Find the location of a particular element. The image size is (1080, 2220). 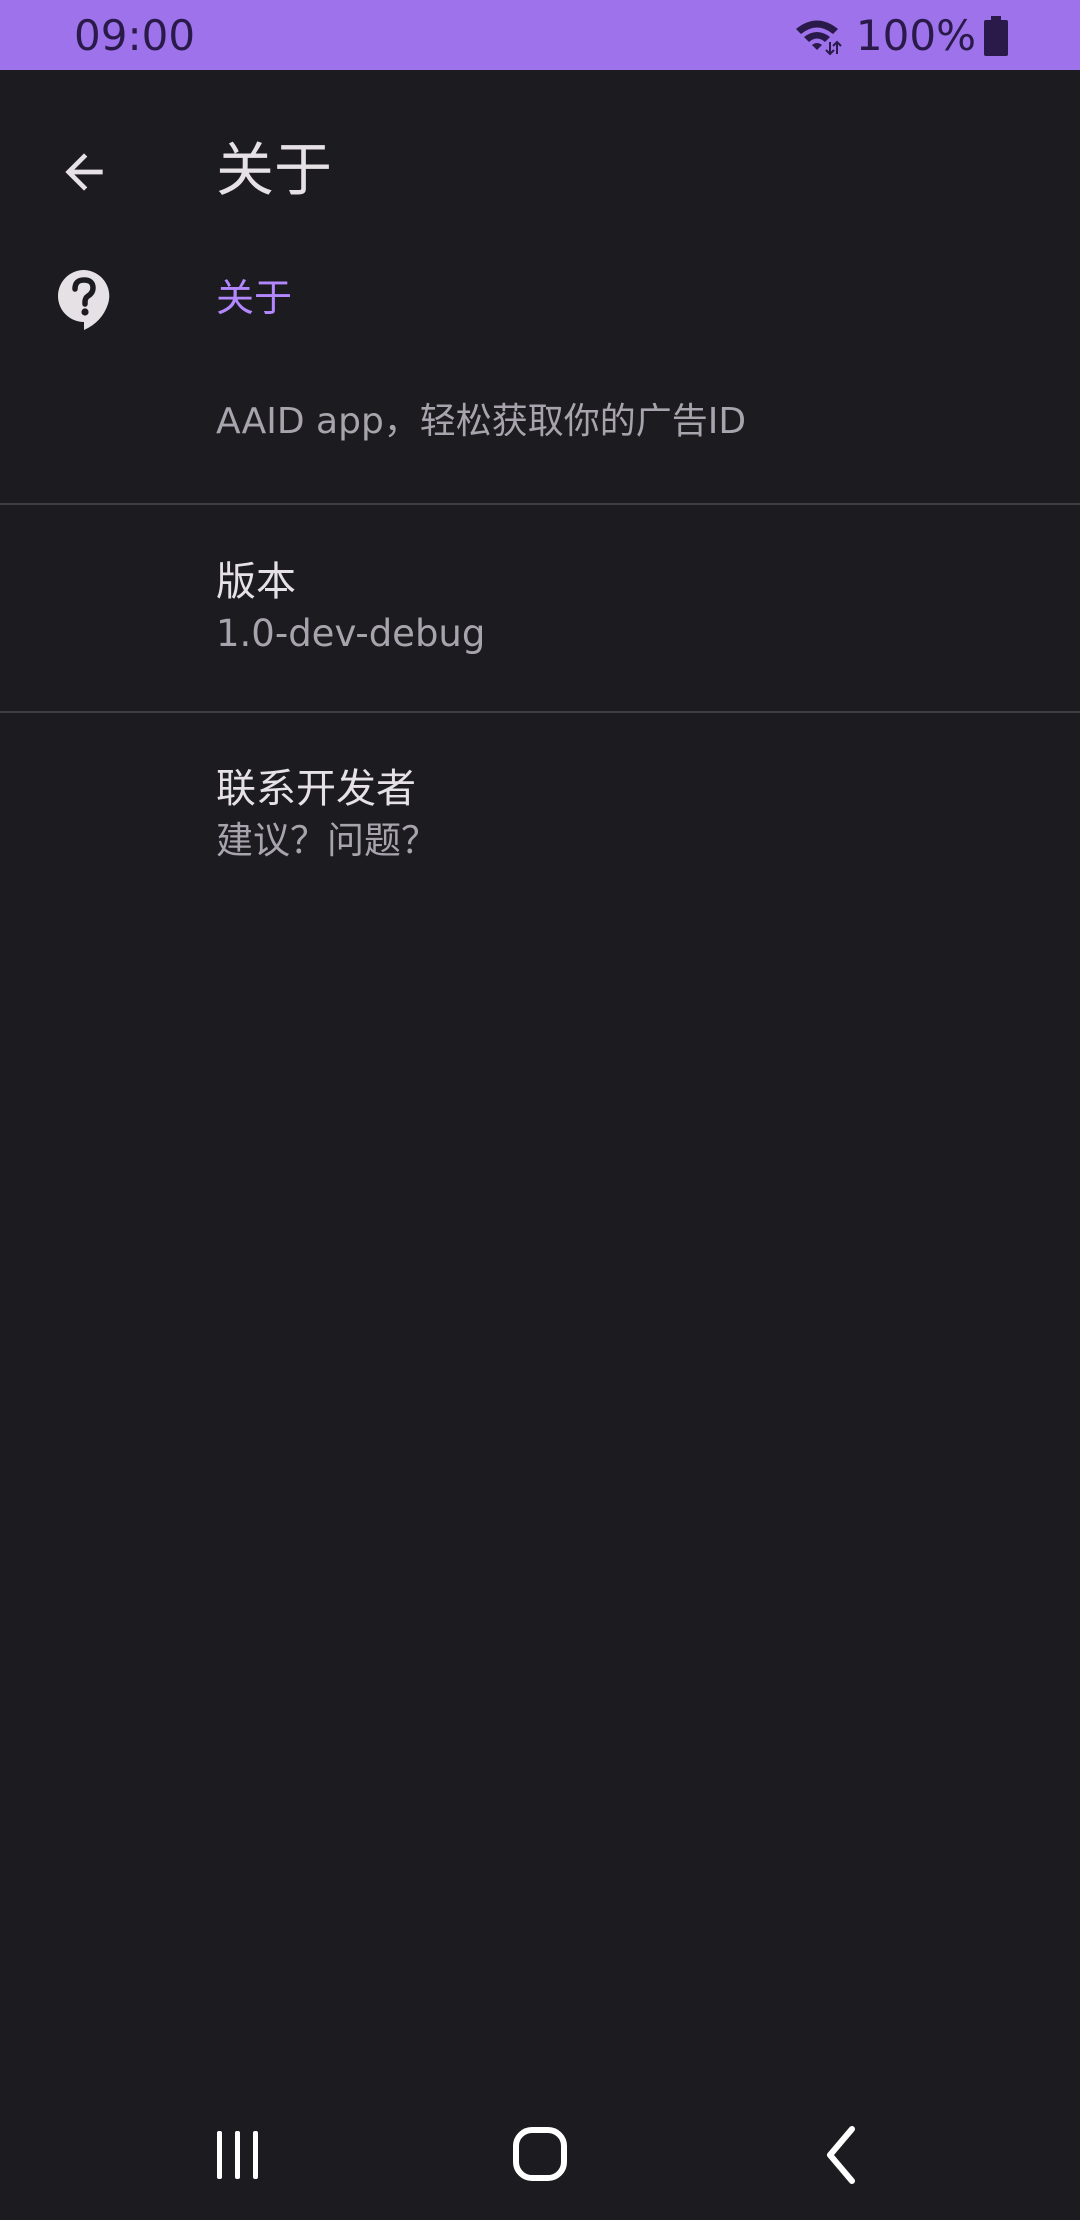

back-nav-button is located at coordinates (842, 2155).